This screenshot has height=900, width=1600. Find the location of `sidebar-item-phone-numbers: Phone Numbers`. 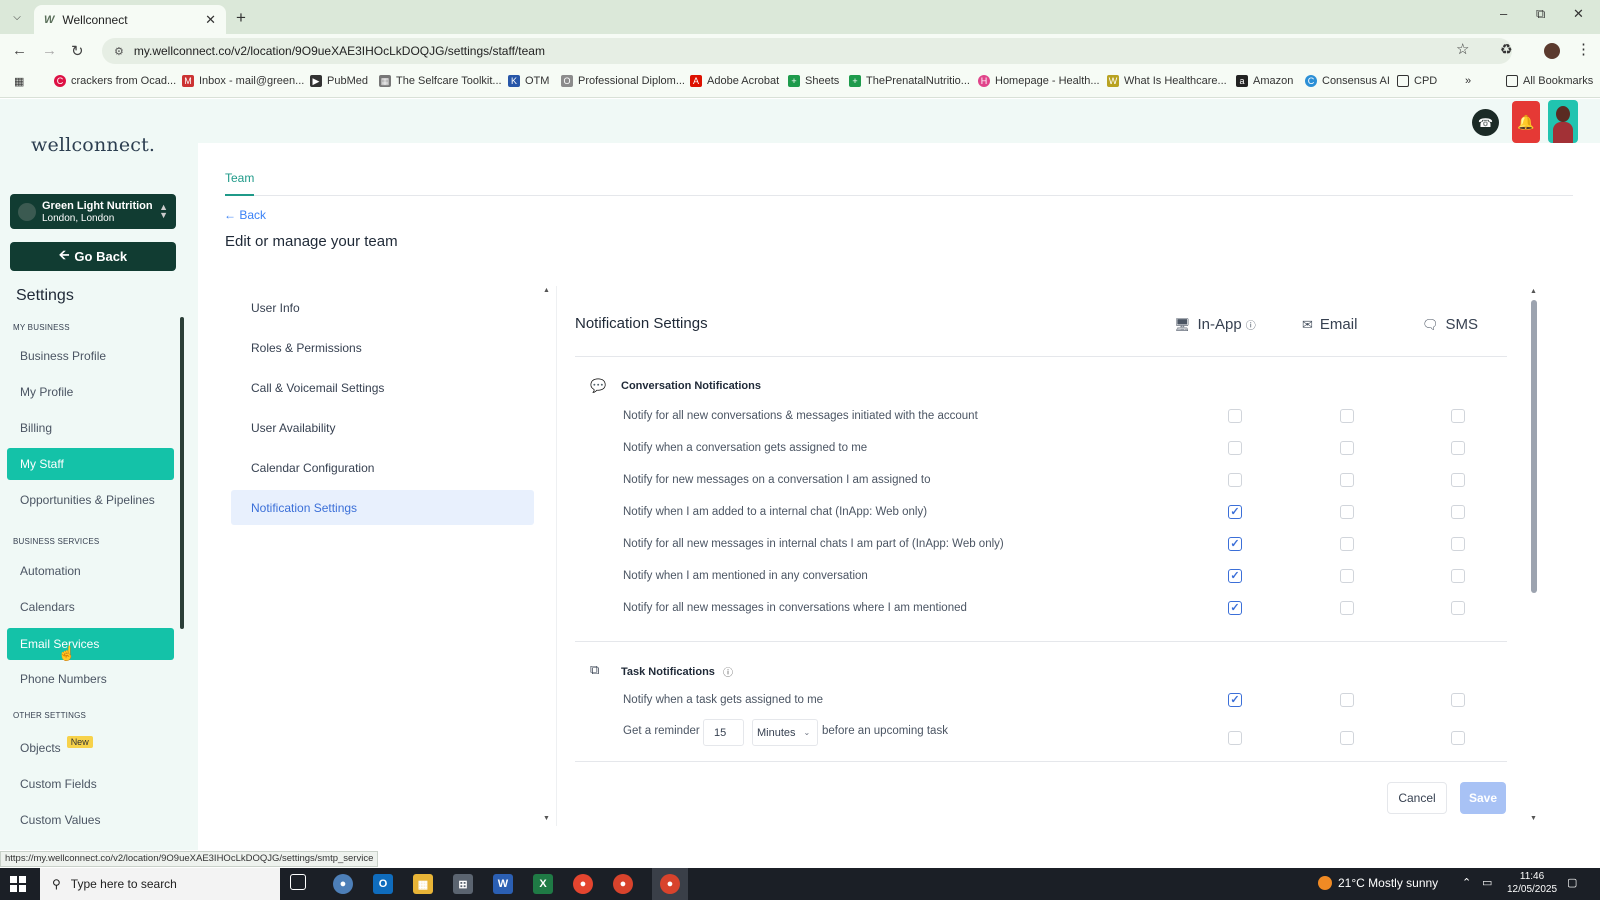

sidebar-item-phone-numbers: Phone Numbers is located at coordinates (90, 679).